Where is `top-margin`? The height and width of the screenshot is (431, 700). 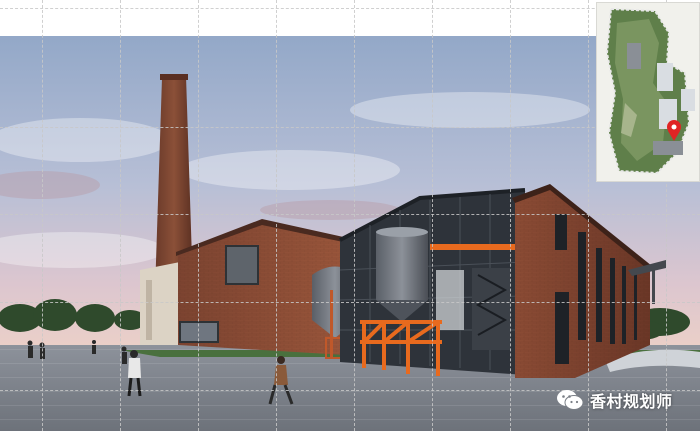
top-margin is located at coordinates (350, 18).